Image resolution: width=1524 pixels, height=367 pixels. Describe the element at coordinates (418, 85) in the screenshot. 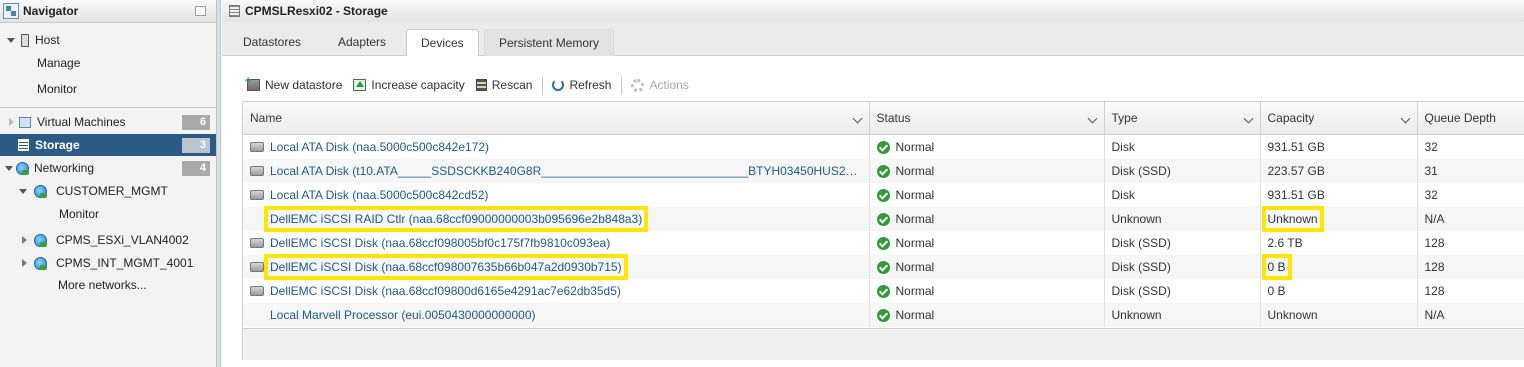

I see `increase-capacity-label: Increase capacity` at that location.